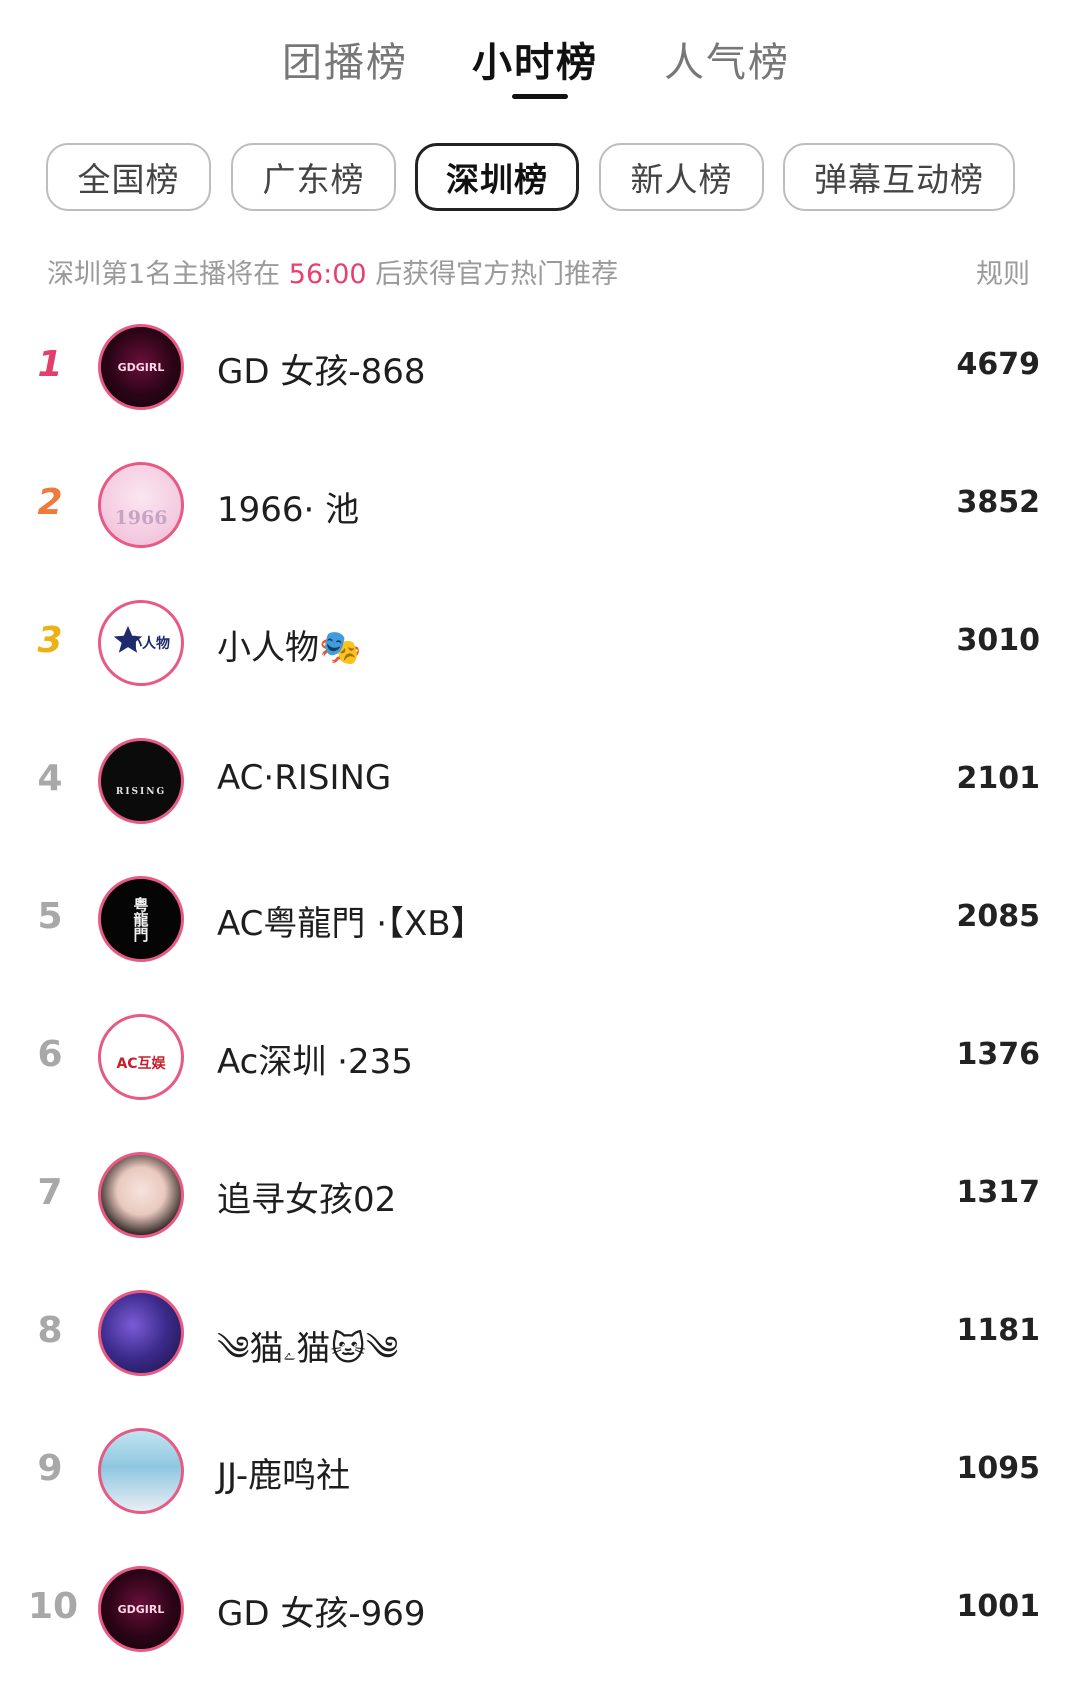  Describe the element at coordinates (141, 518) in the screenshot. I see `avatar-logo-text: 1966` at that location.